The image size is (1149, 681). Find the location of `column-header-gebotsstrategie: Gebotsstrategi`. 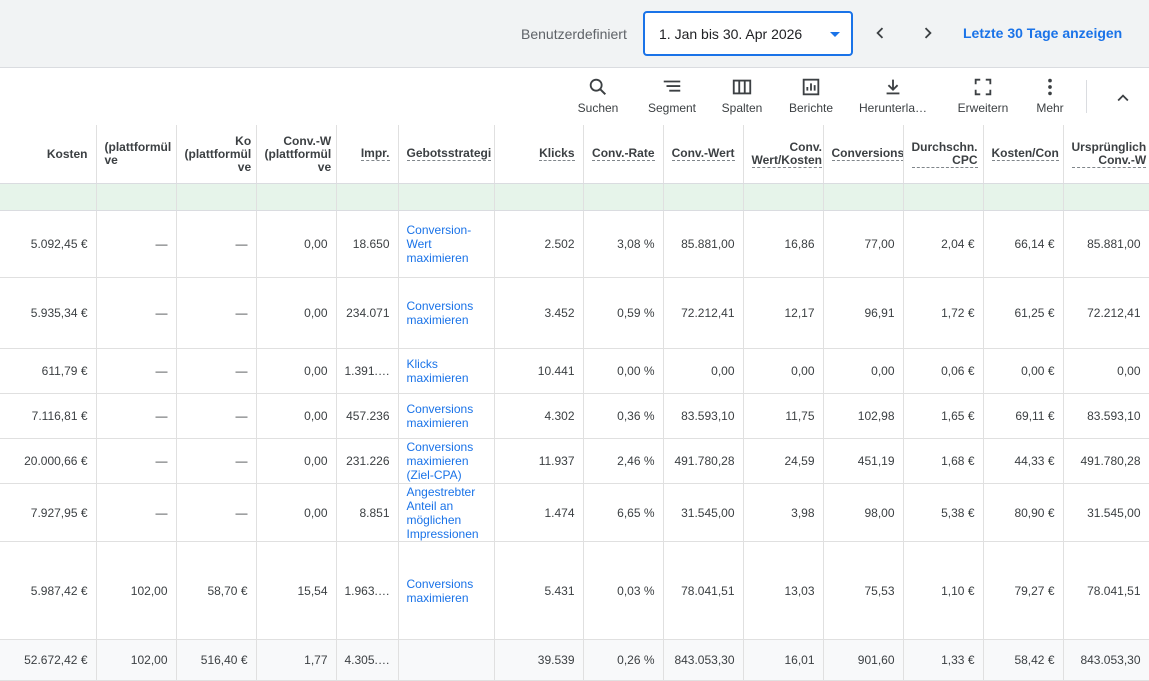

column-header-gebotsstrategie: Gebotsstrategi is located at coordinates (446, 154).